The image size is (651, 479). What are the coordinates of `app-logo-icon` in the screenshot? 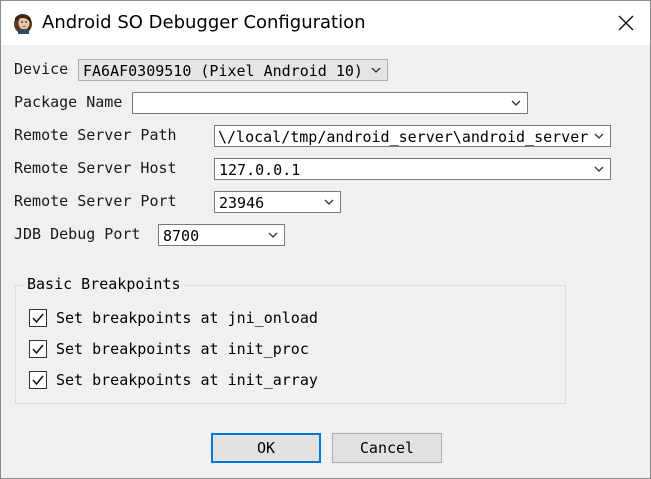 It's located at (23, 23).